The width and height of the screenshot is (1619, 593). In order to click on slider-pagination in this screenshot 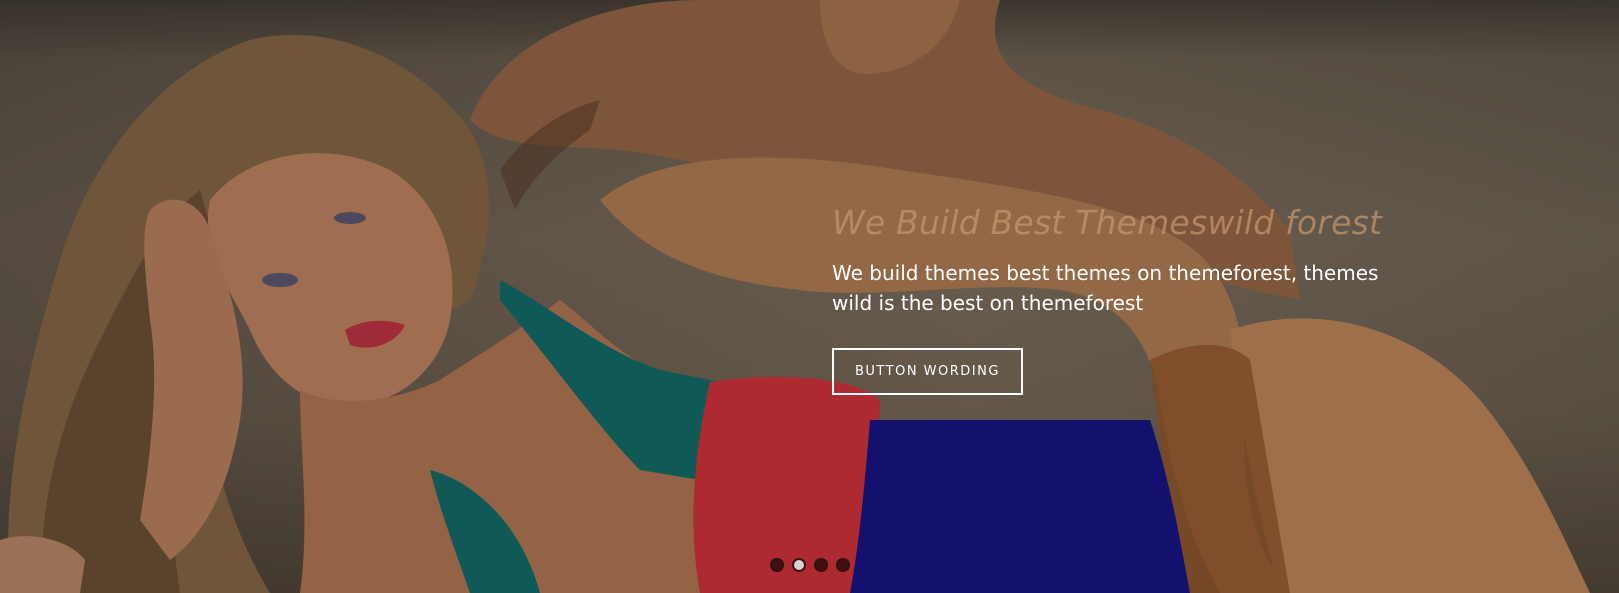, I will do `click(810, 565)`.